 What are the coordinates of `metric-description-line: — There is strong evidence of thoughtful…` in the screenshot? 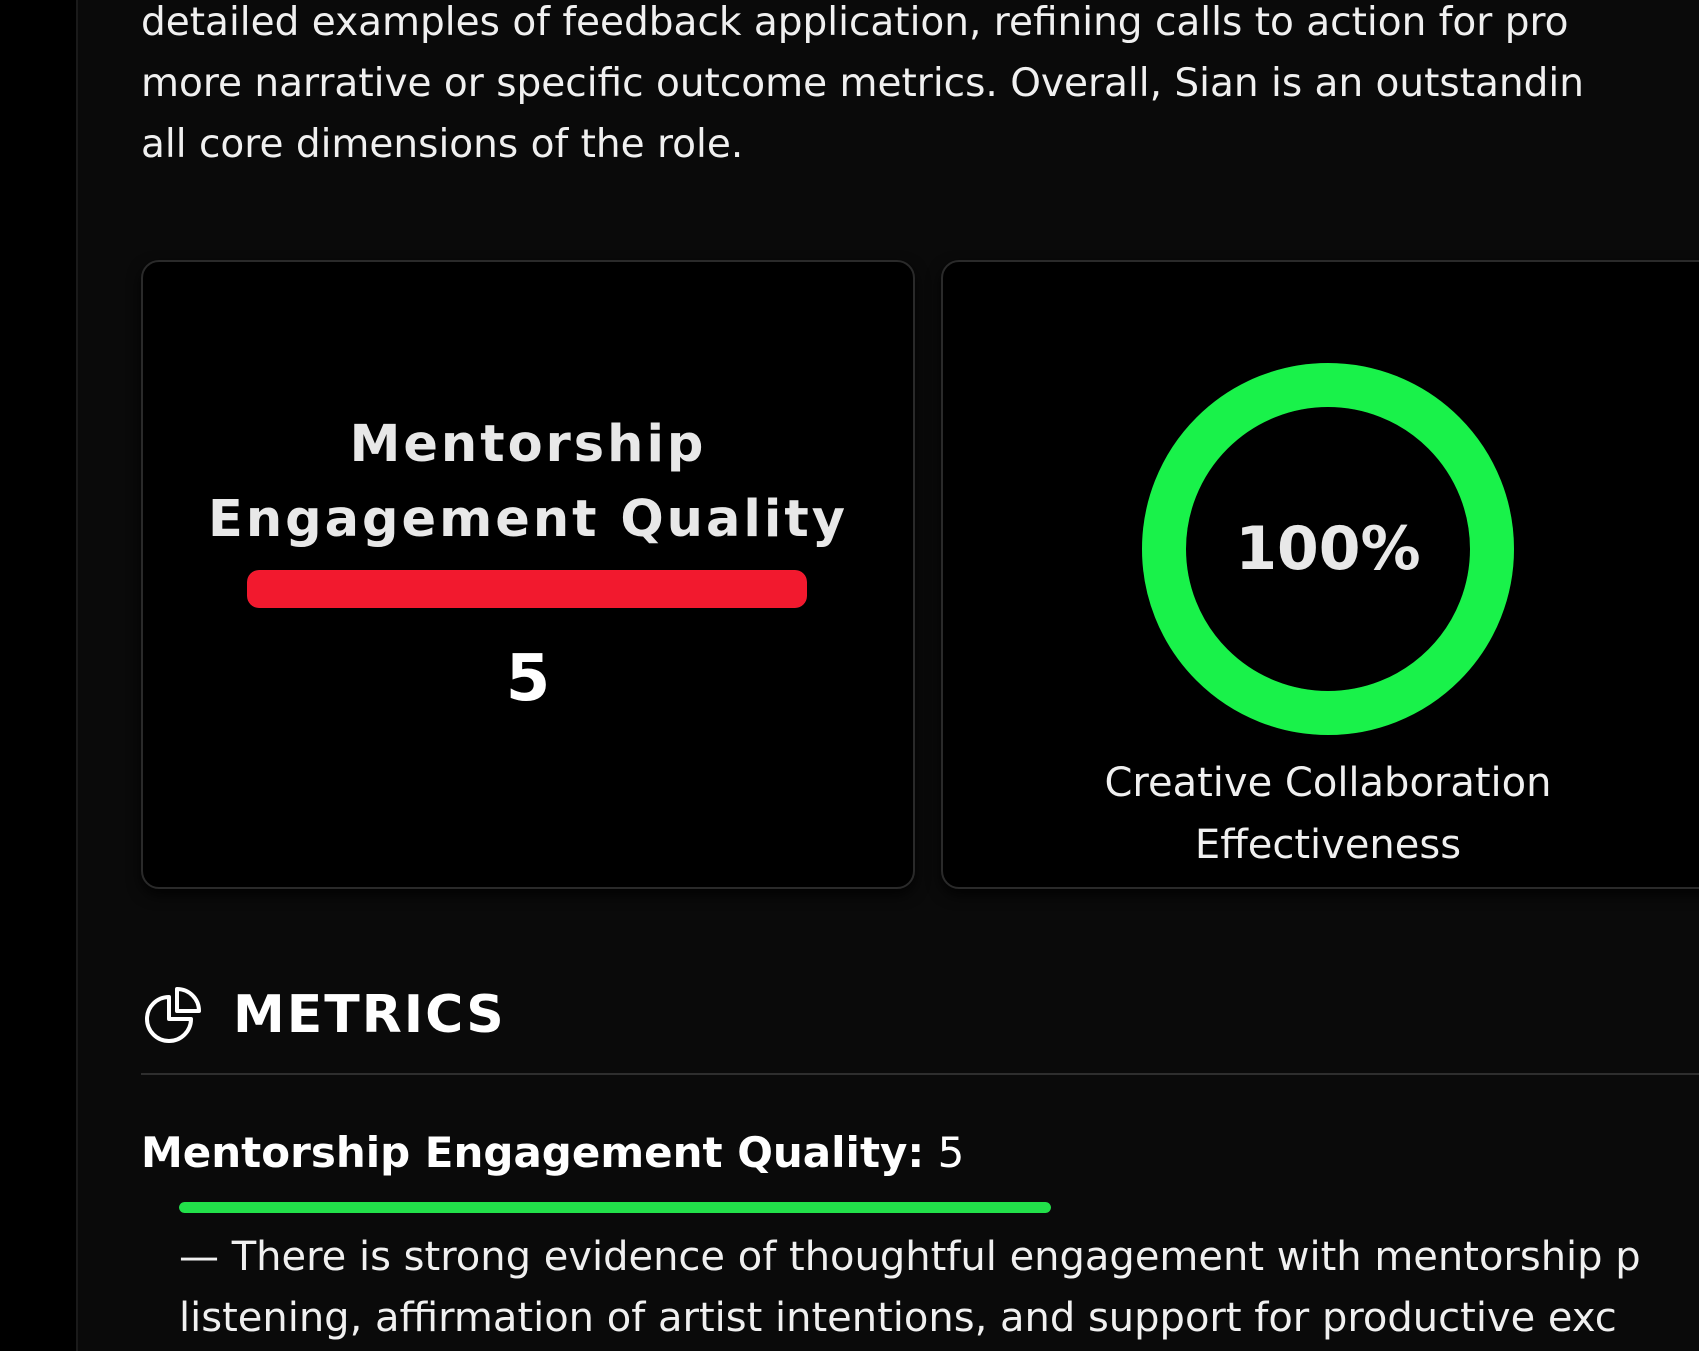 It's located at (910, 1257).